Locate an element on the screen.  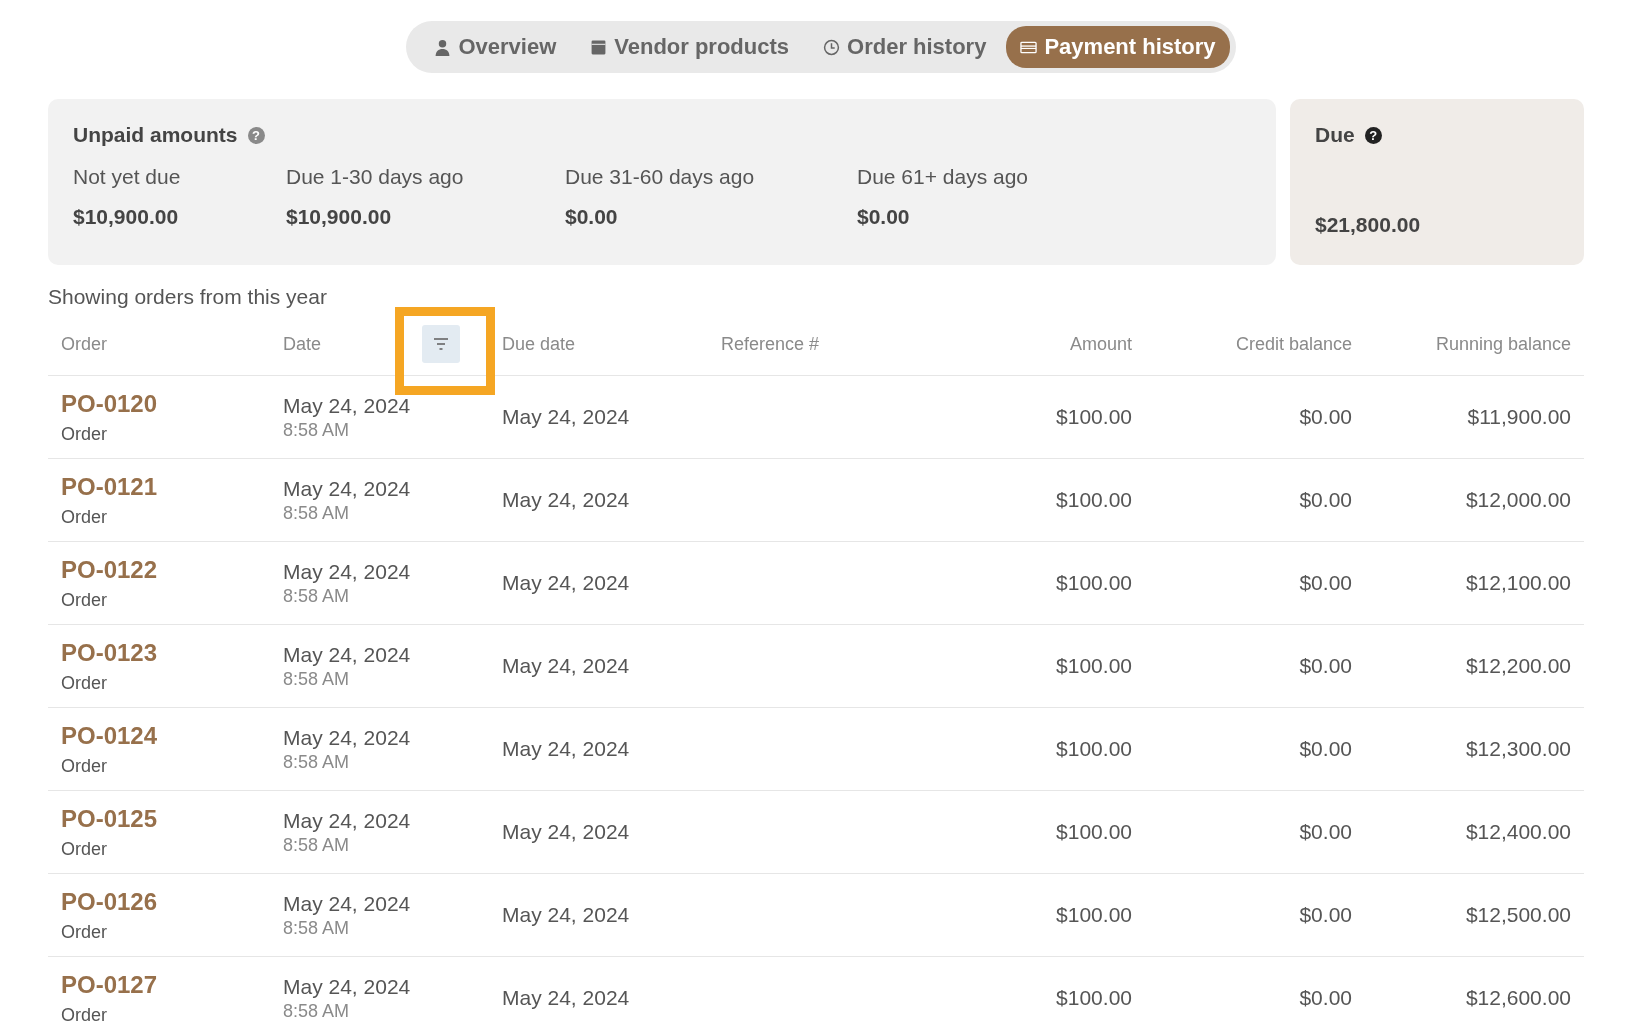
tab: Vendor products is located at coordinates (690, 47).